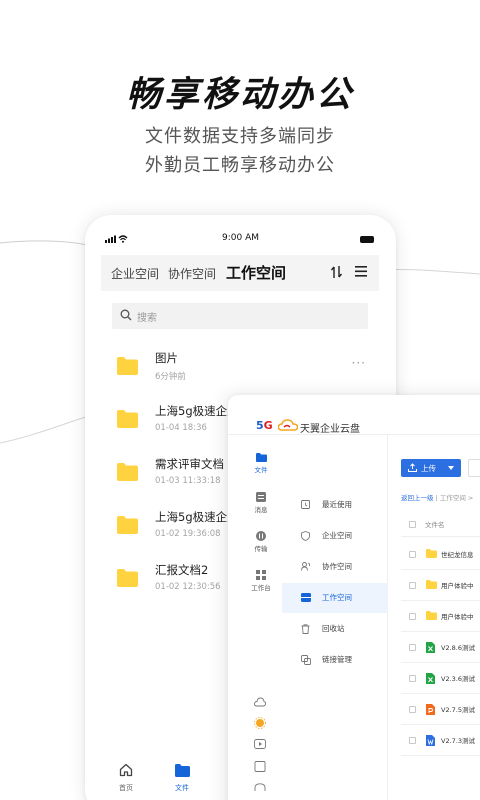 The image size is (480, 800). Describe the element at coordinates (260, 702) in the screenshot. I see `cloud-upload-icon` at that location.